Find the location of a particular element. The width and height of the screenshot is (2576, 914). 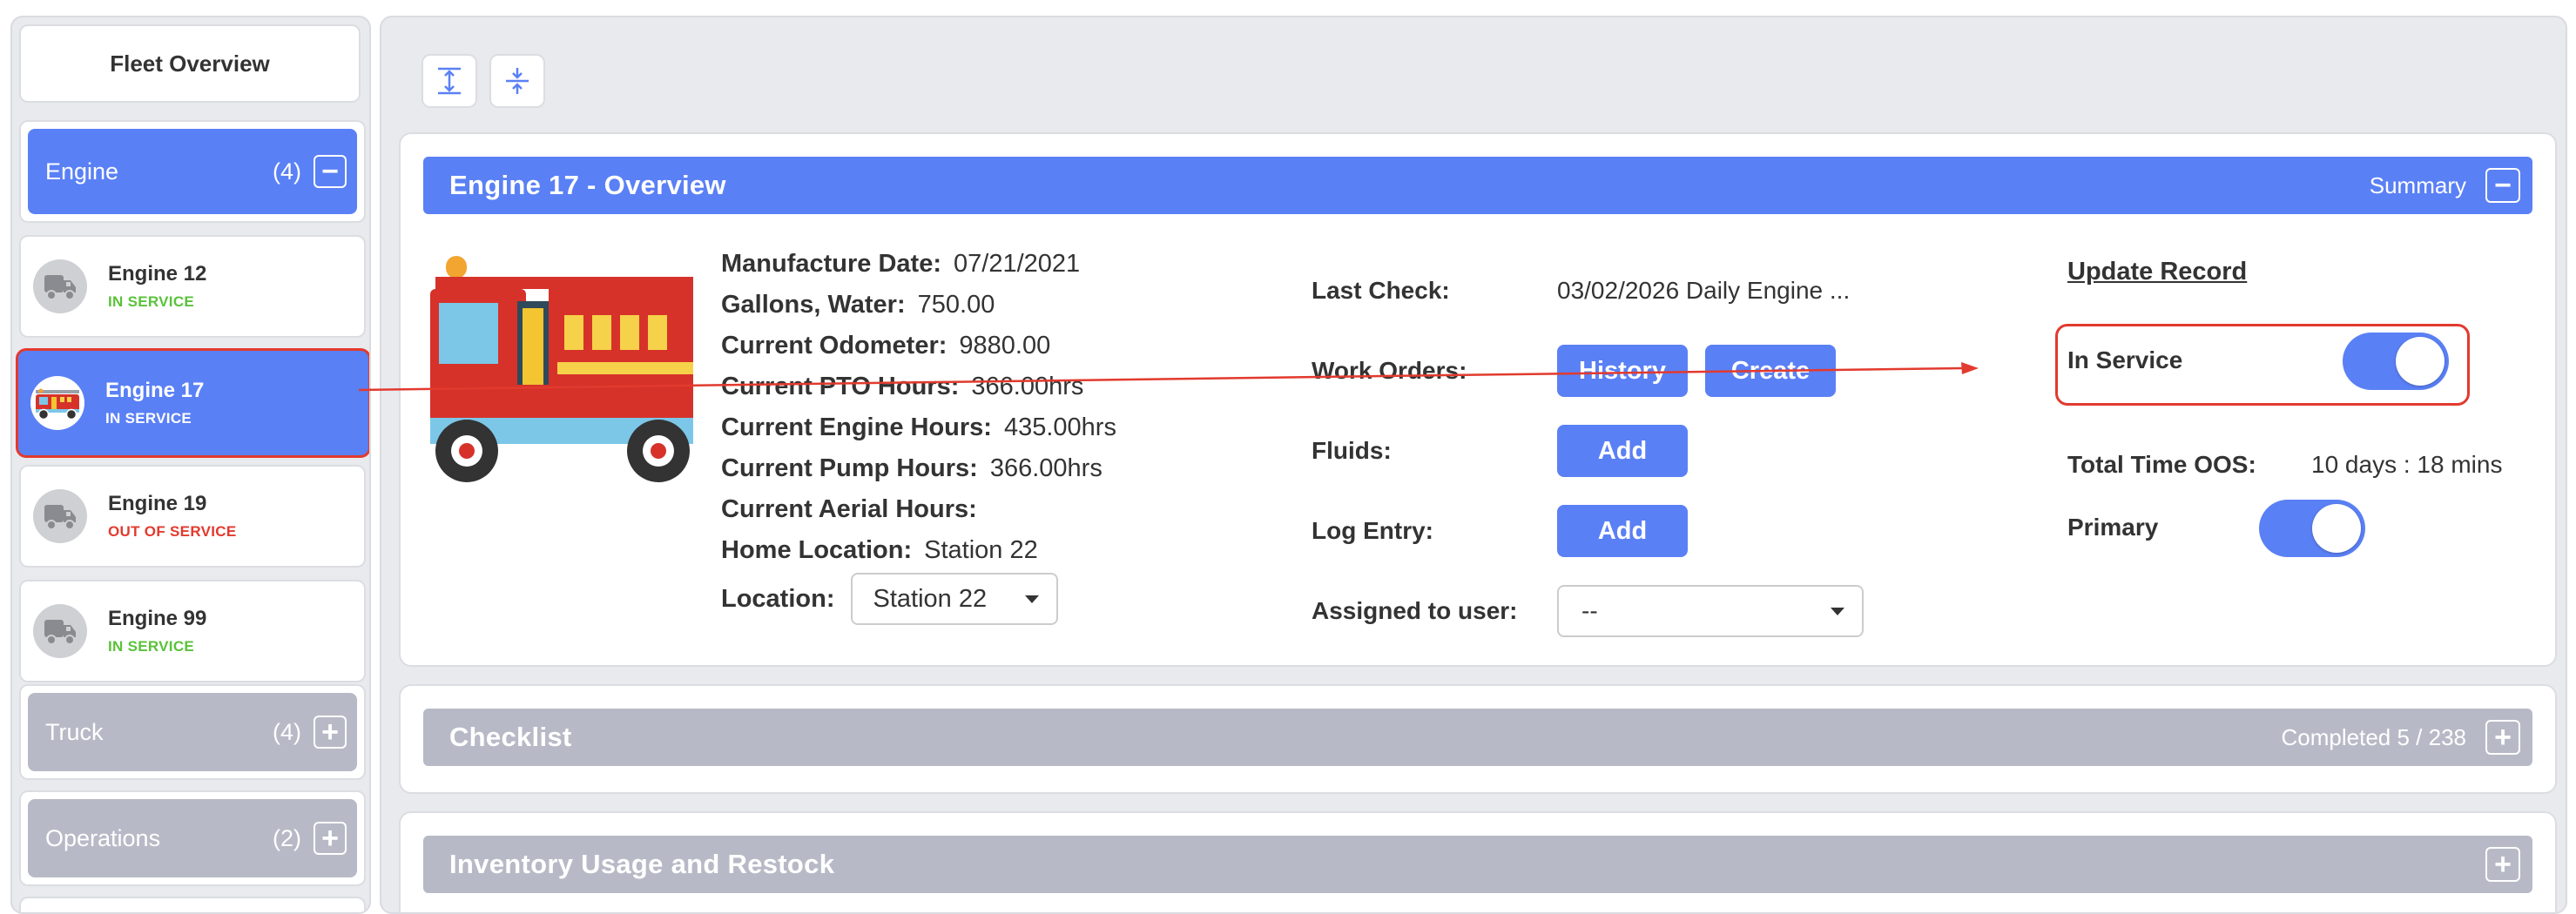

fire-truck-icon is located at coordinates (57, 403).